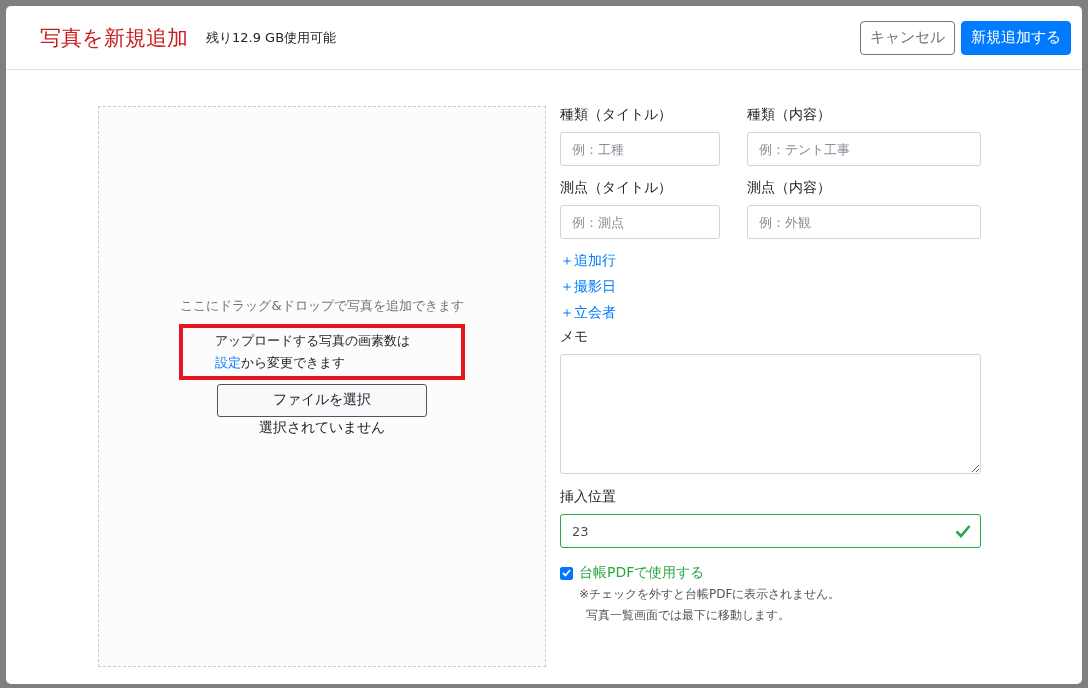 The height and width of the screenshot is (688, 1088). What do you see at coordinates (322, 427) in the screenshot?
I see `file-status: 選択されていません` at bounding box center [322, 427].